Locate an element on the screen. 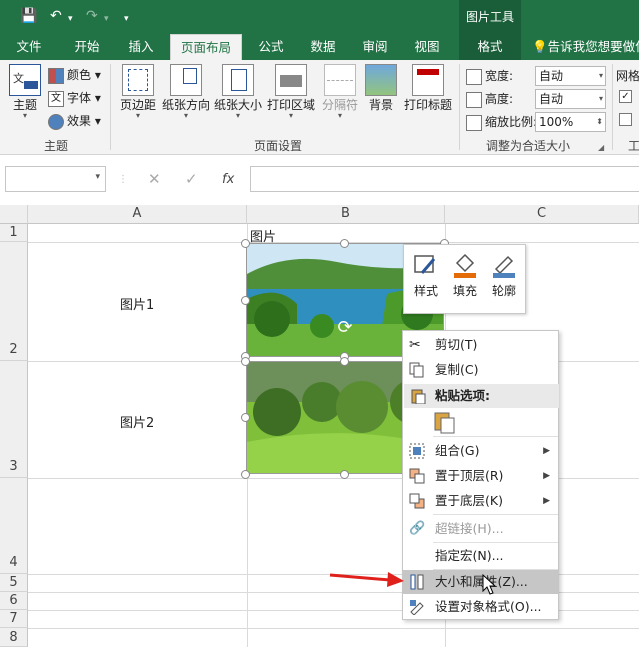 Image resolution: width=639 pixels, height=647 pixels. menu-item-copy: 复制(C) is located at coordinates (480, 370).